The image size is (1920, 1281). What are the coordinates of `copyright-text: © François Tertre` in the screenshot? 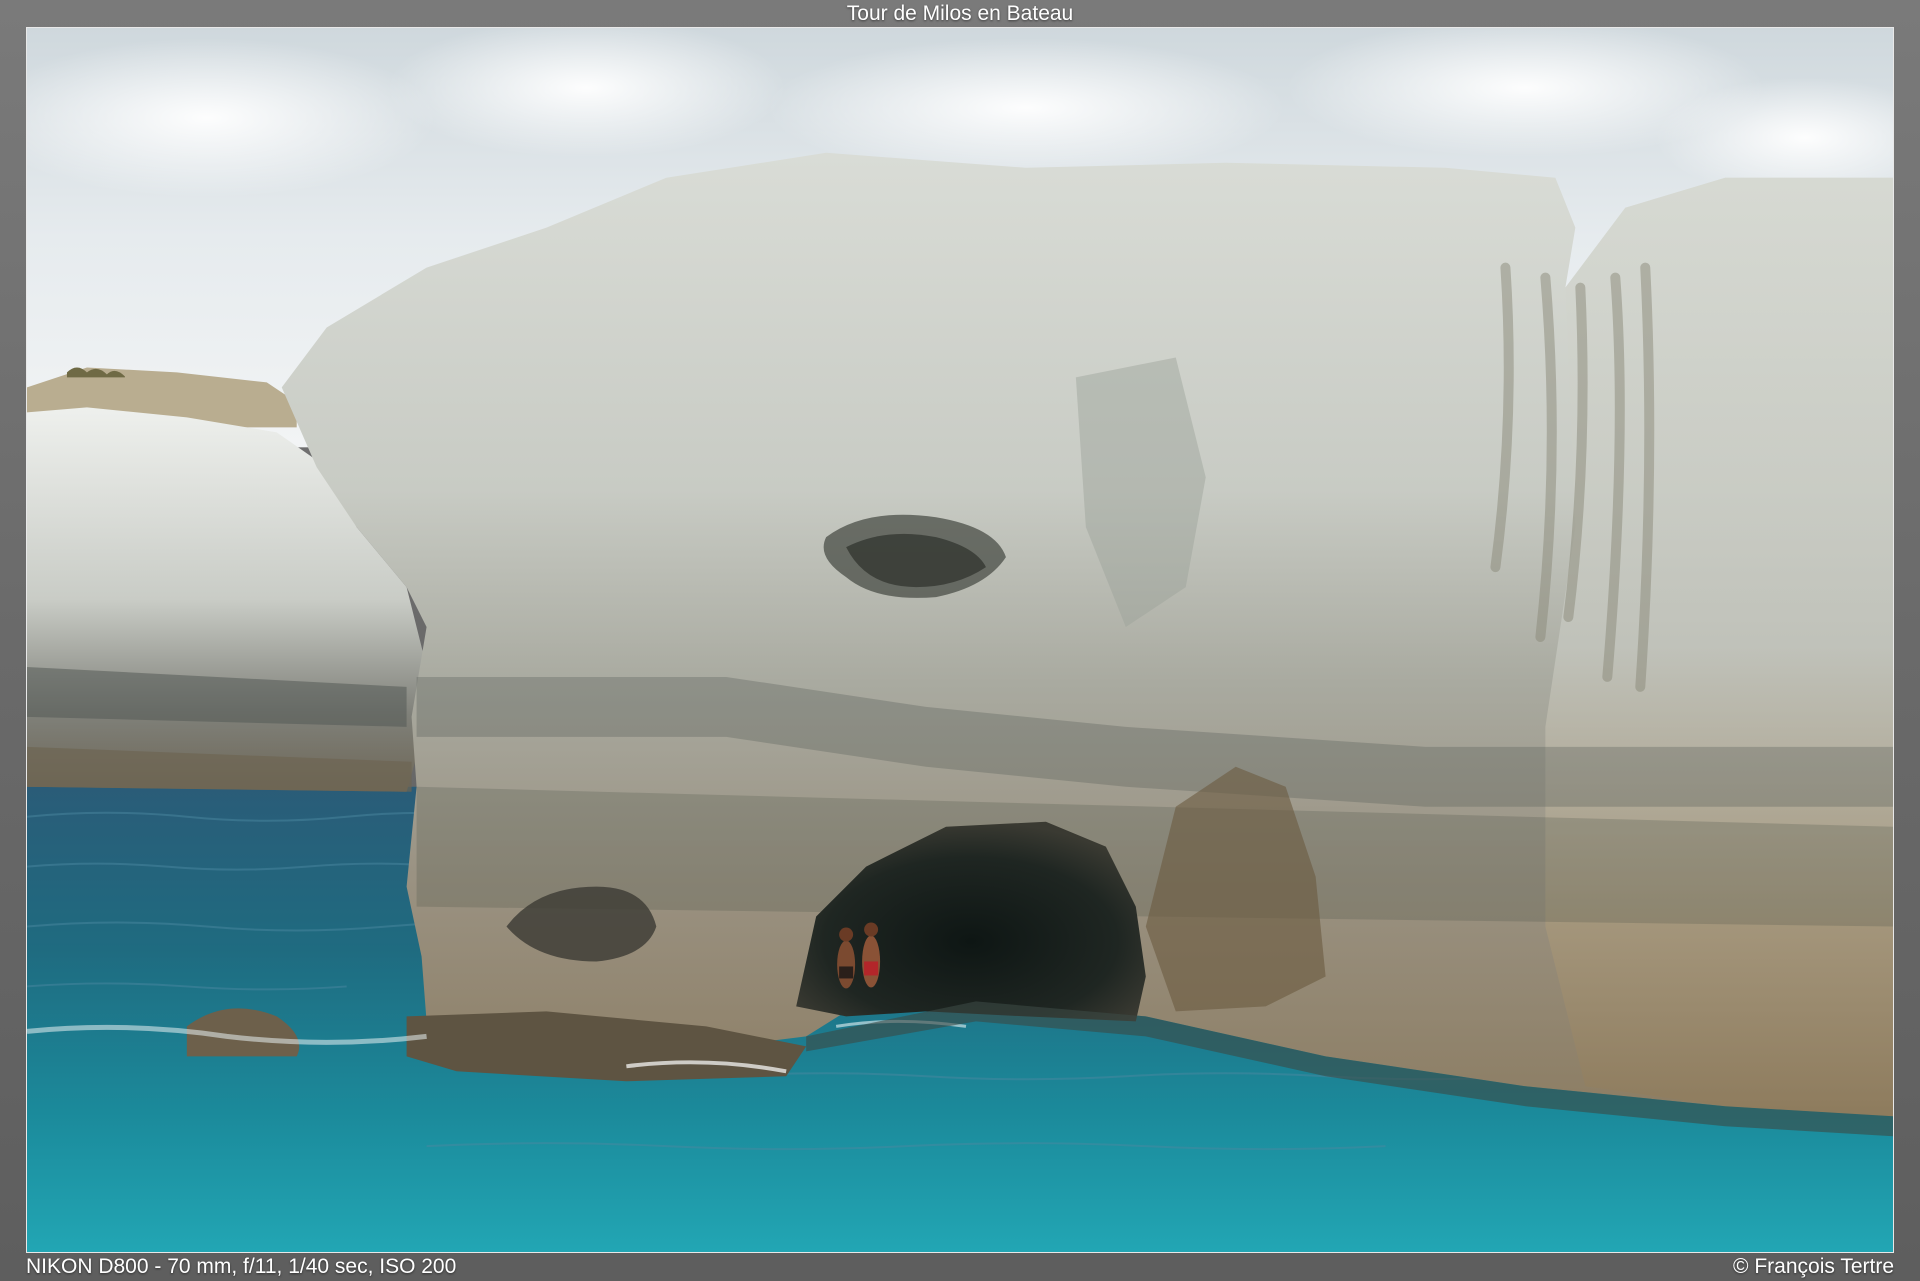 It's located at (1813, 1266).